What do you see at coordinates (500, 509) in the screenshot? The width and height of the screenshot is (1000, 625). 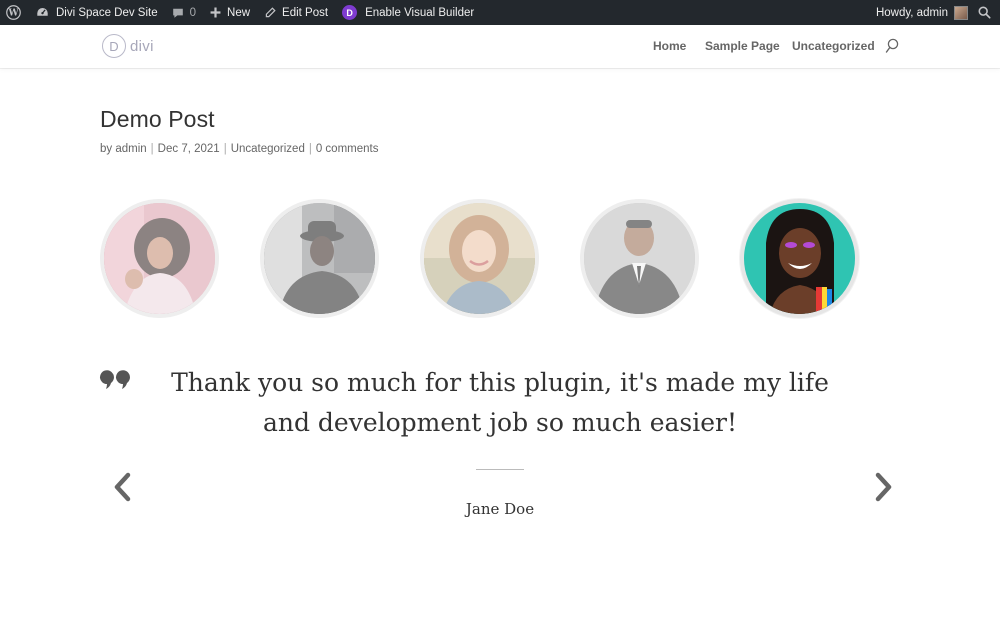 I see `testimonial-author: Jane Doe` at bounding box center [500, 509].